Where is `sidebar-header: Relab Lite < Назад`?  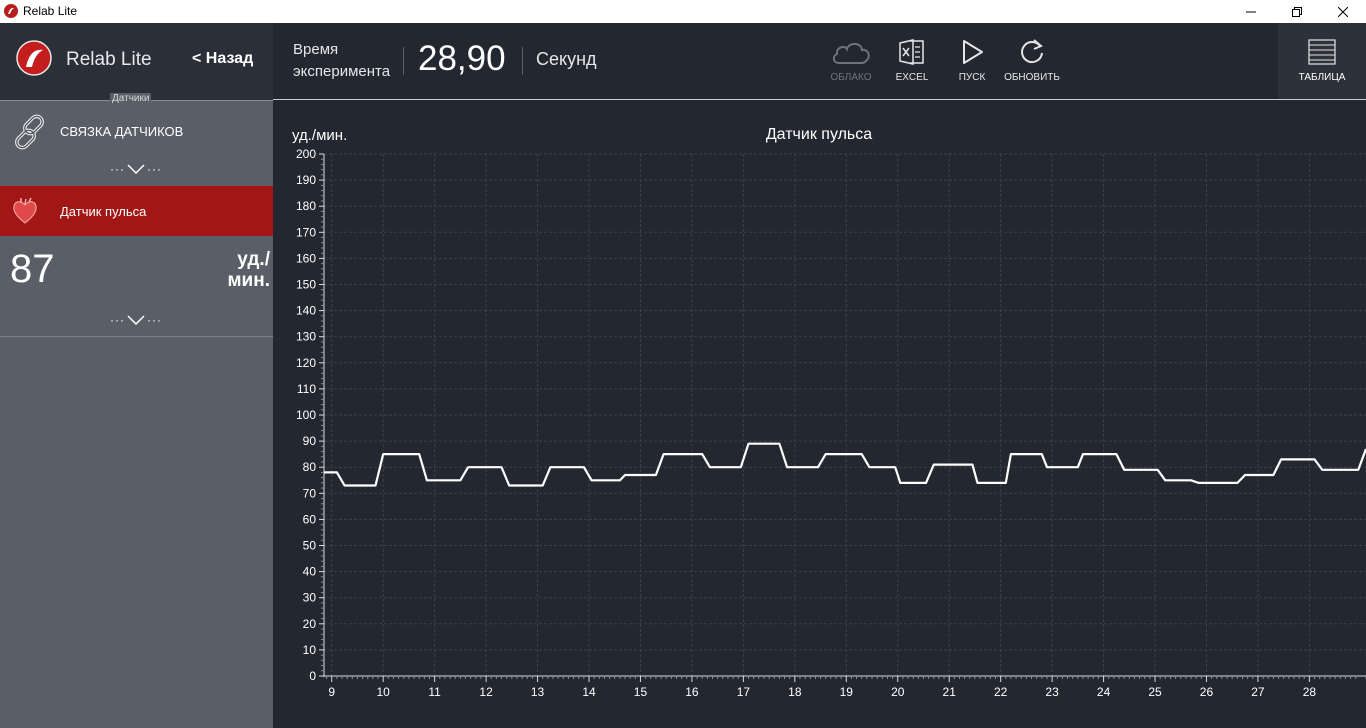 sidebar-header: Relab Lite < Назад is located at coordinates (136, 61).